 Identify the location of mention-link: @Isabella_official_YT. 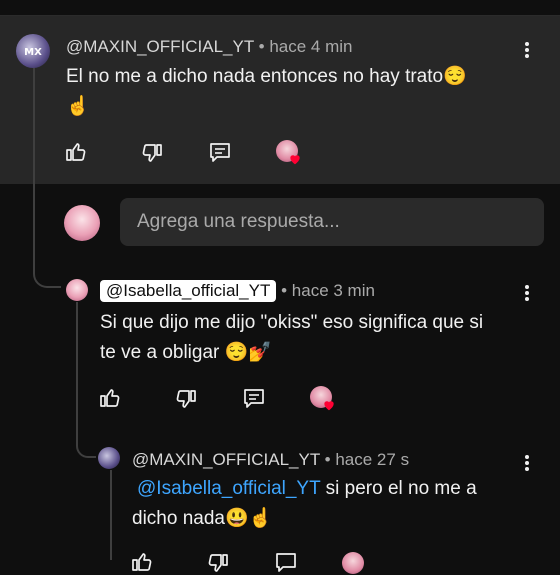
(228, 488).